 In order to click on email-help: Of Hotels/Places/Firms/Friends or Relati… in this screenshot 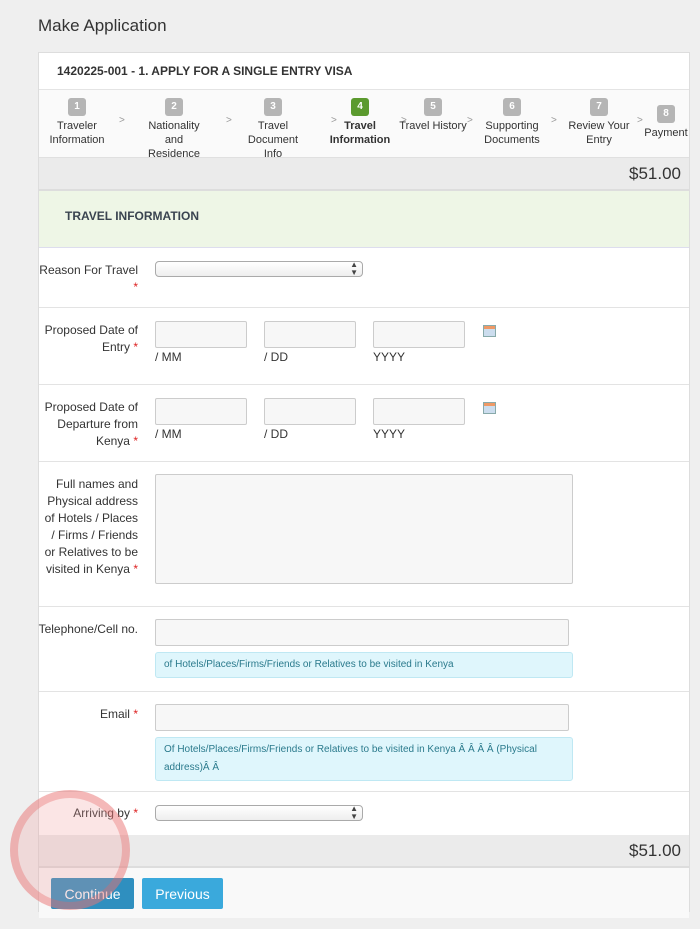, I will do `click(364, 759)`.